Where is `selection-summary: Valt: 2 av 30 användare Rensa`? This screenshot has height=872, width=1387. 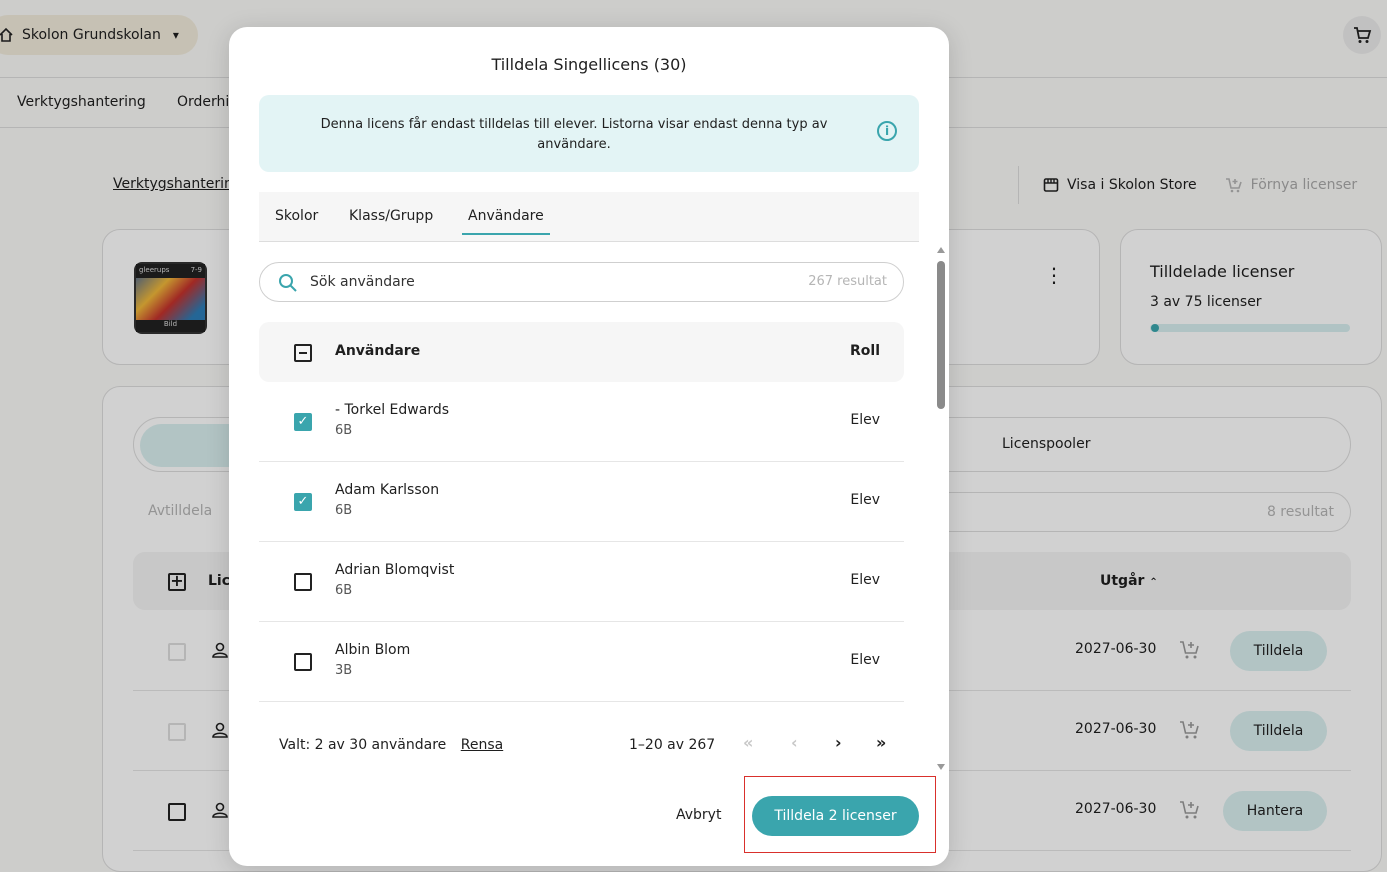 selection-summary: Valt: 2 av 30 användare Rensa is located at coordinates (391, 745).